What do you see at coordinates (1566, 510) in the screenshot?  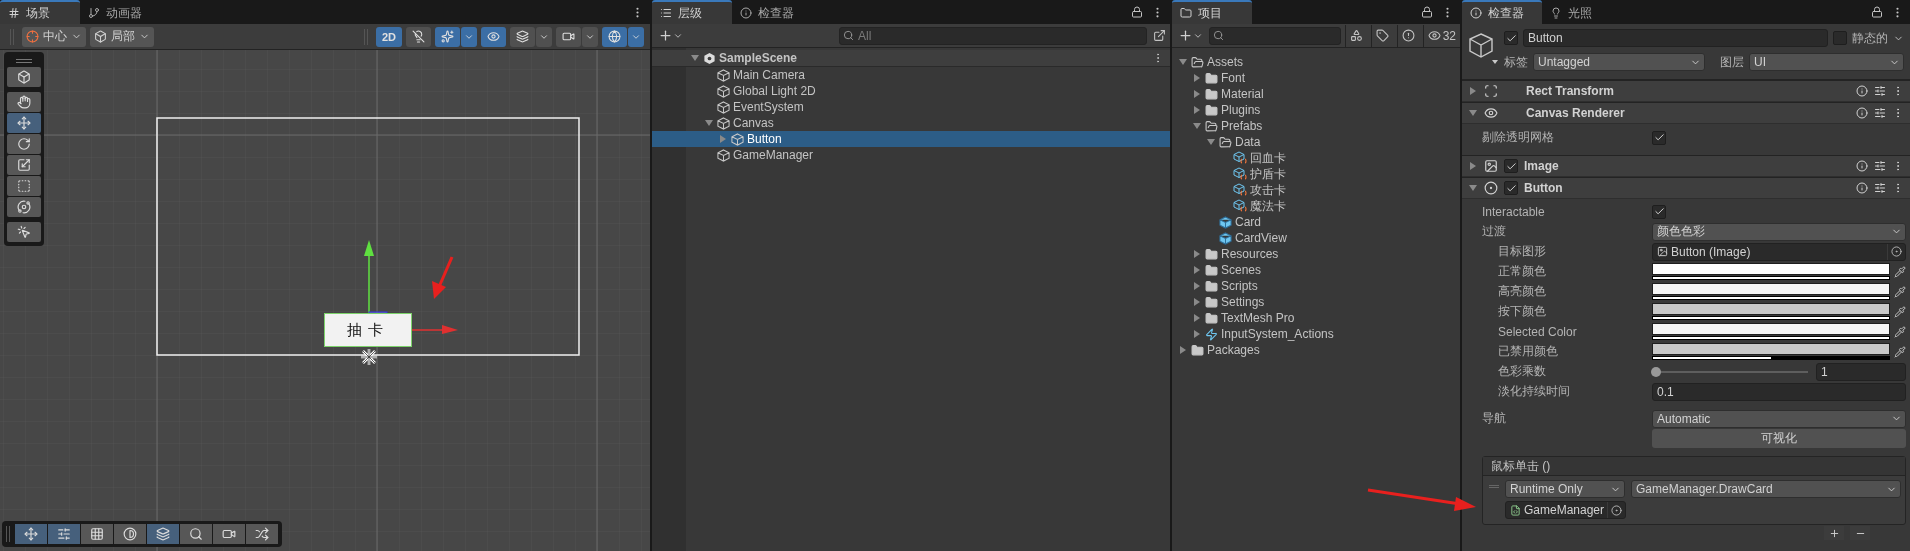 I see `object-field: GameManager` at bounding box center [1566, 510].